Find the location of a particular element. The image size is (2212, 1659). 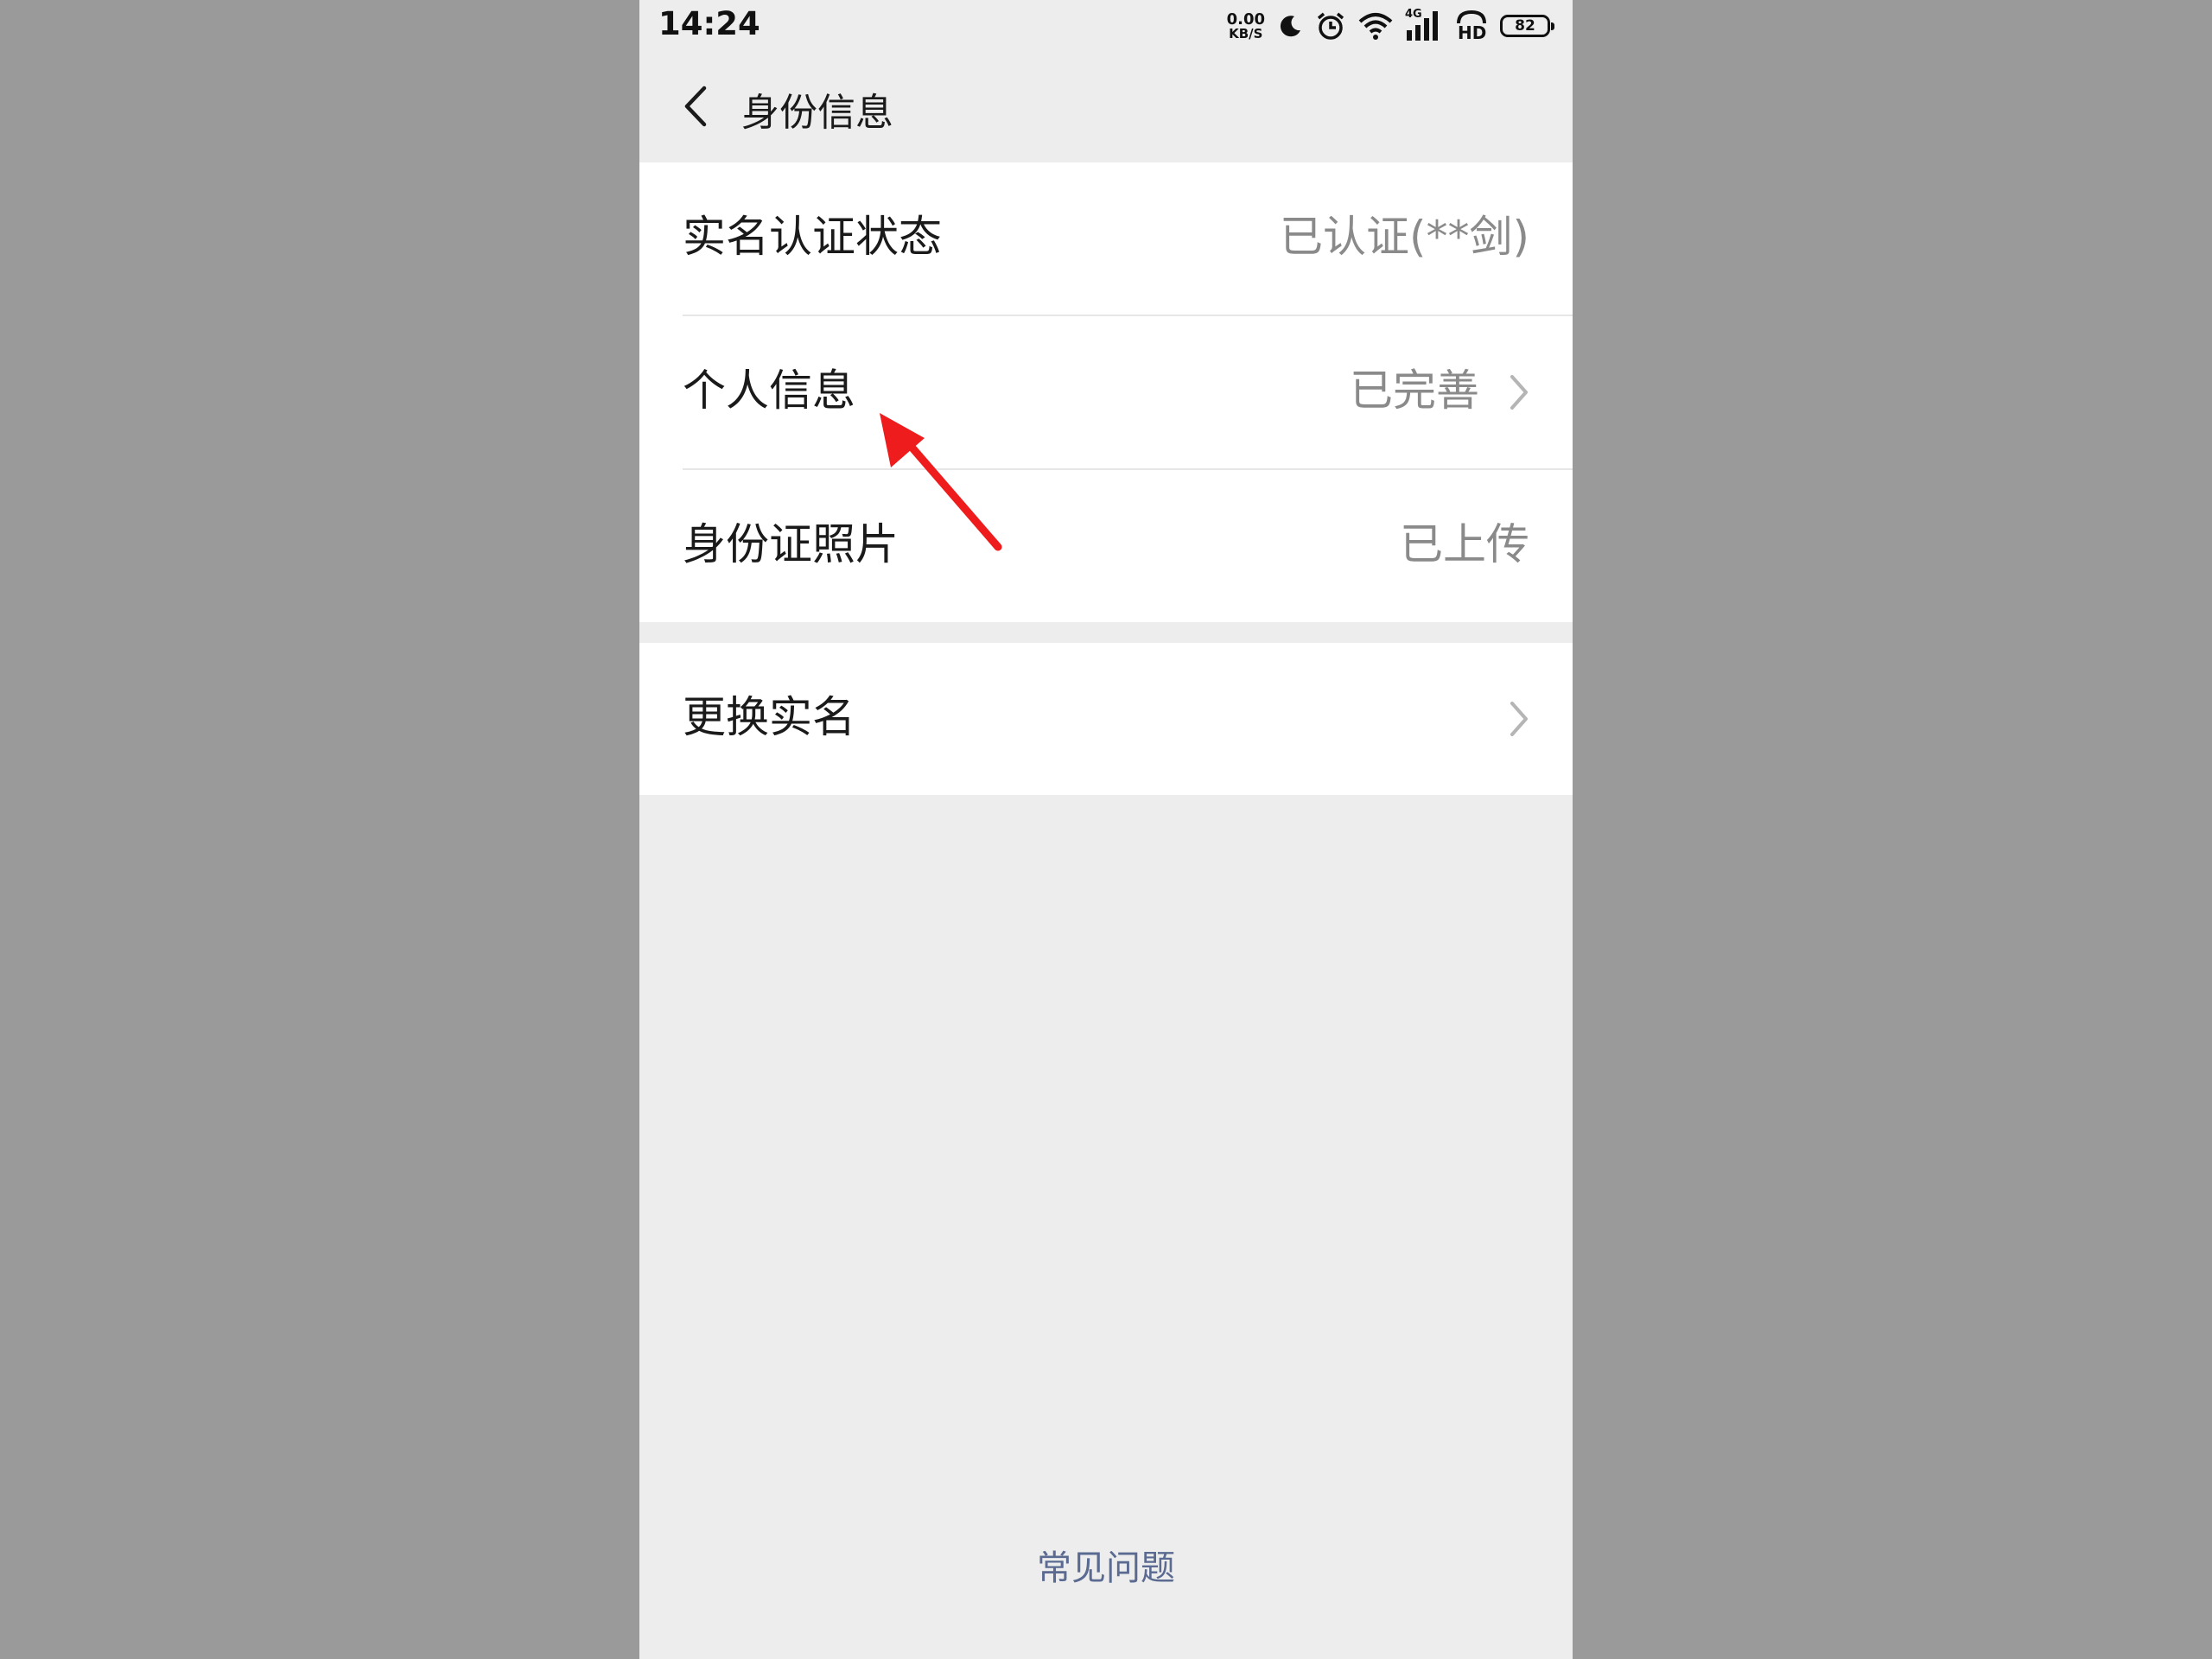

status-time: 14:24 is located at coordinates (709, 23).